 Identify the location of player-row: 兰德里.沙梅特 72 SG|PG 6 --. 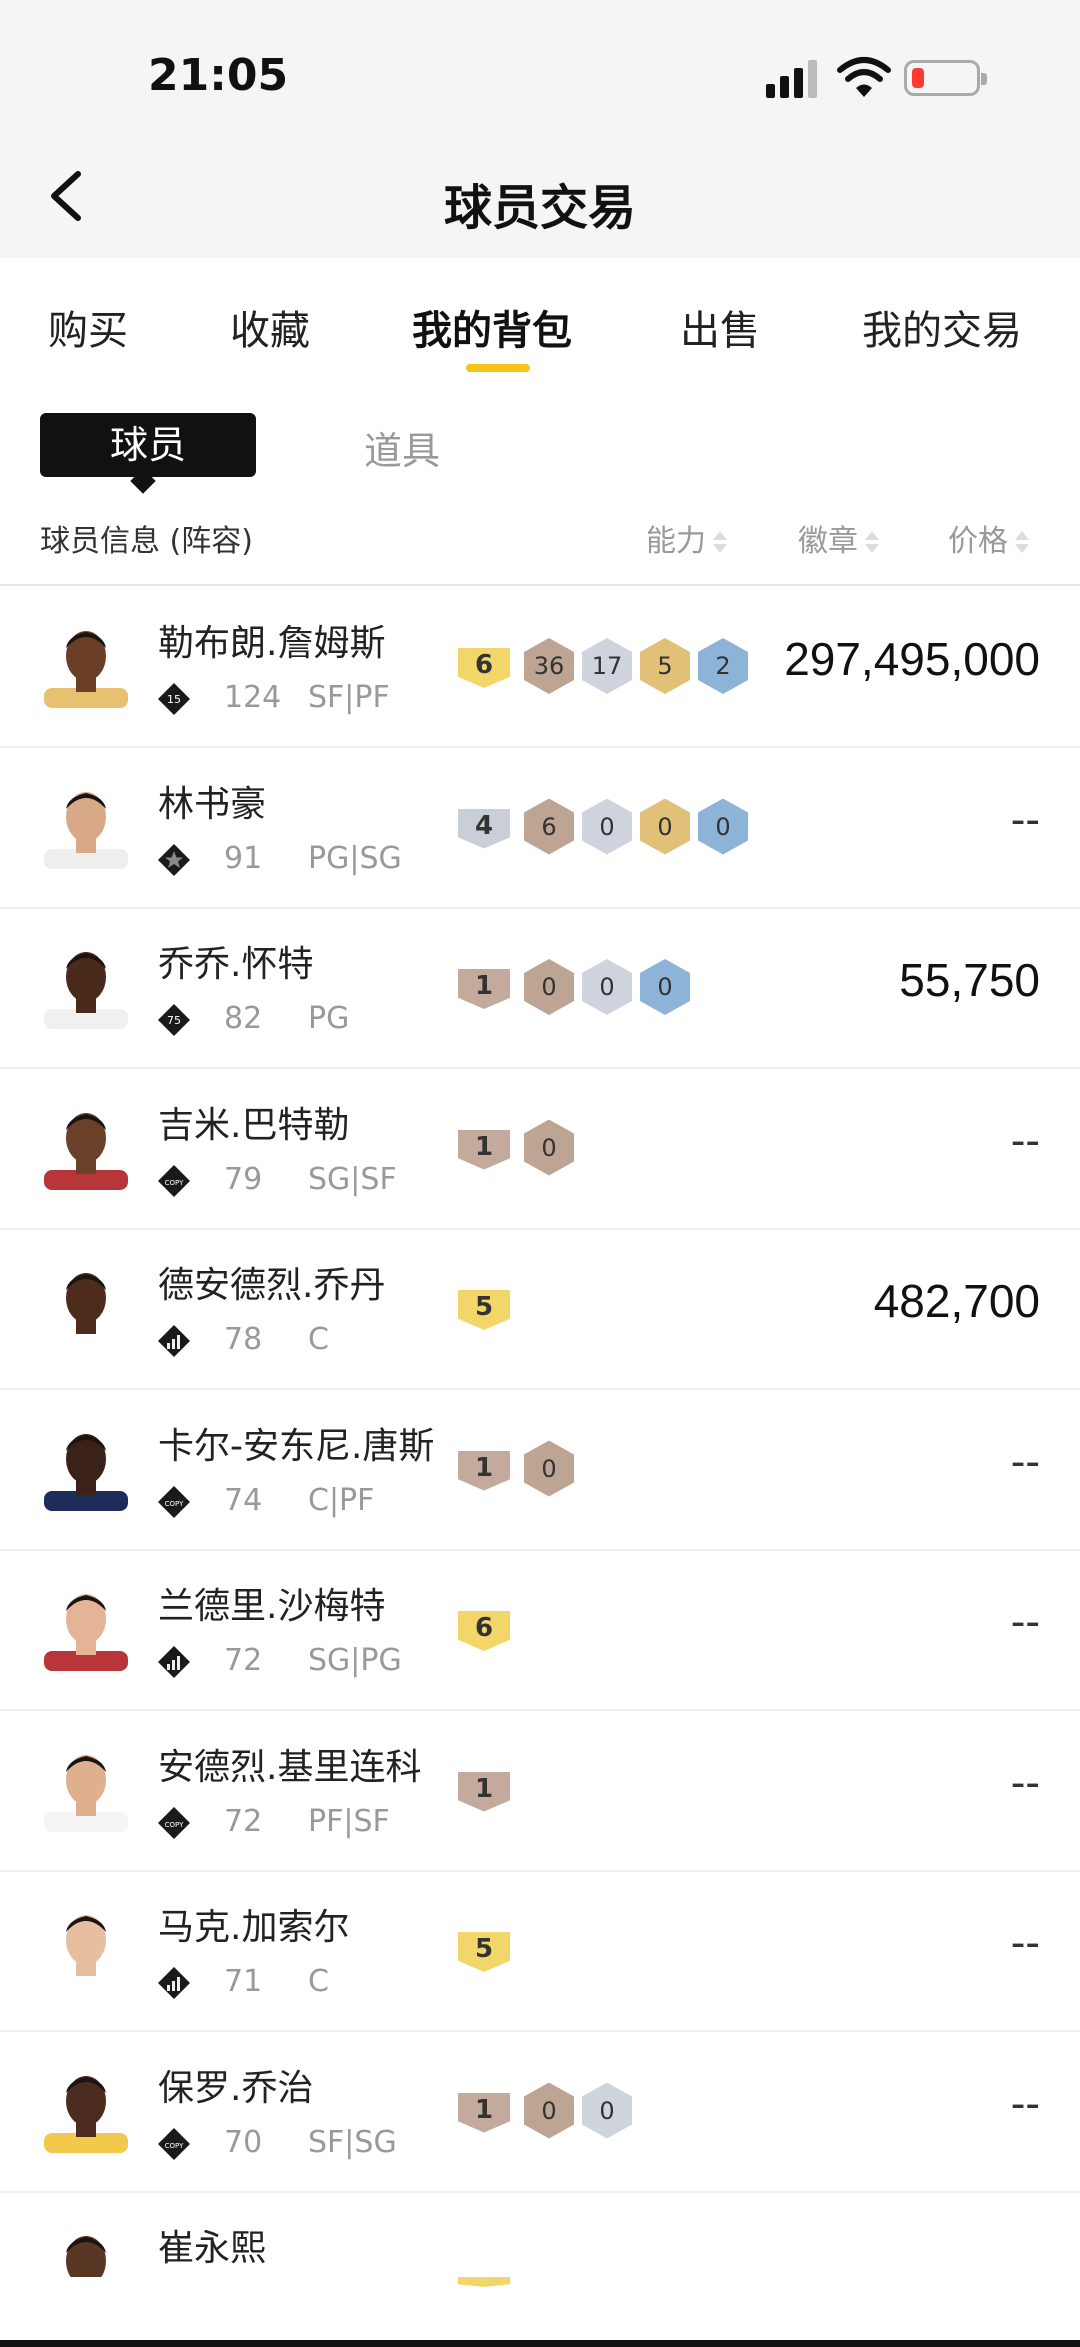
(540, 1631).